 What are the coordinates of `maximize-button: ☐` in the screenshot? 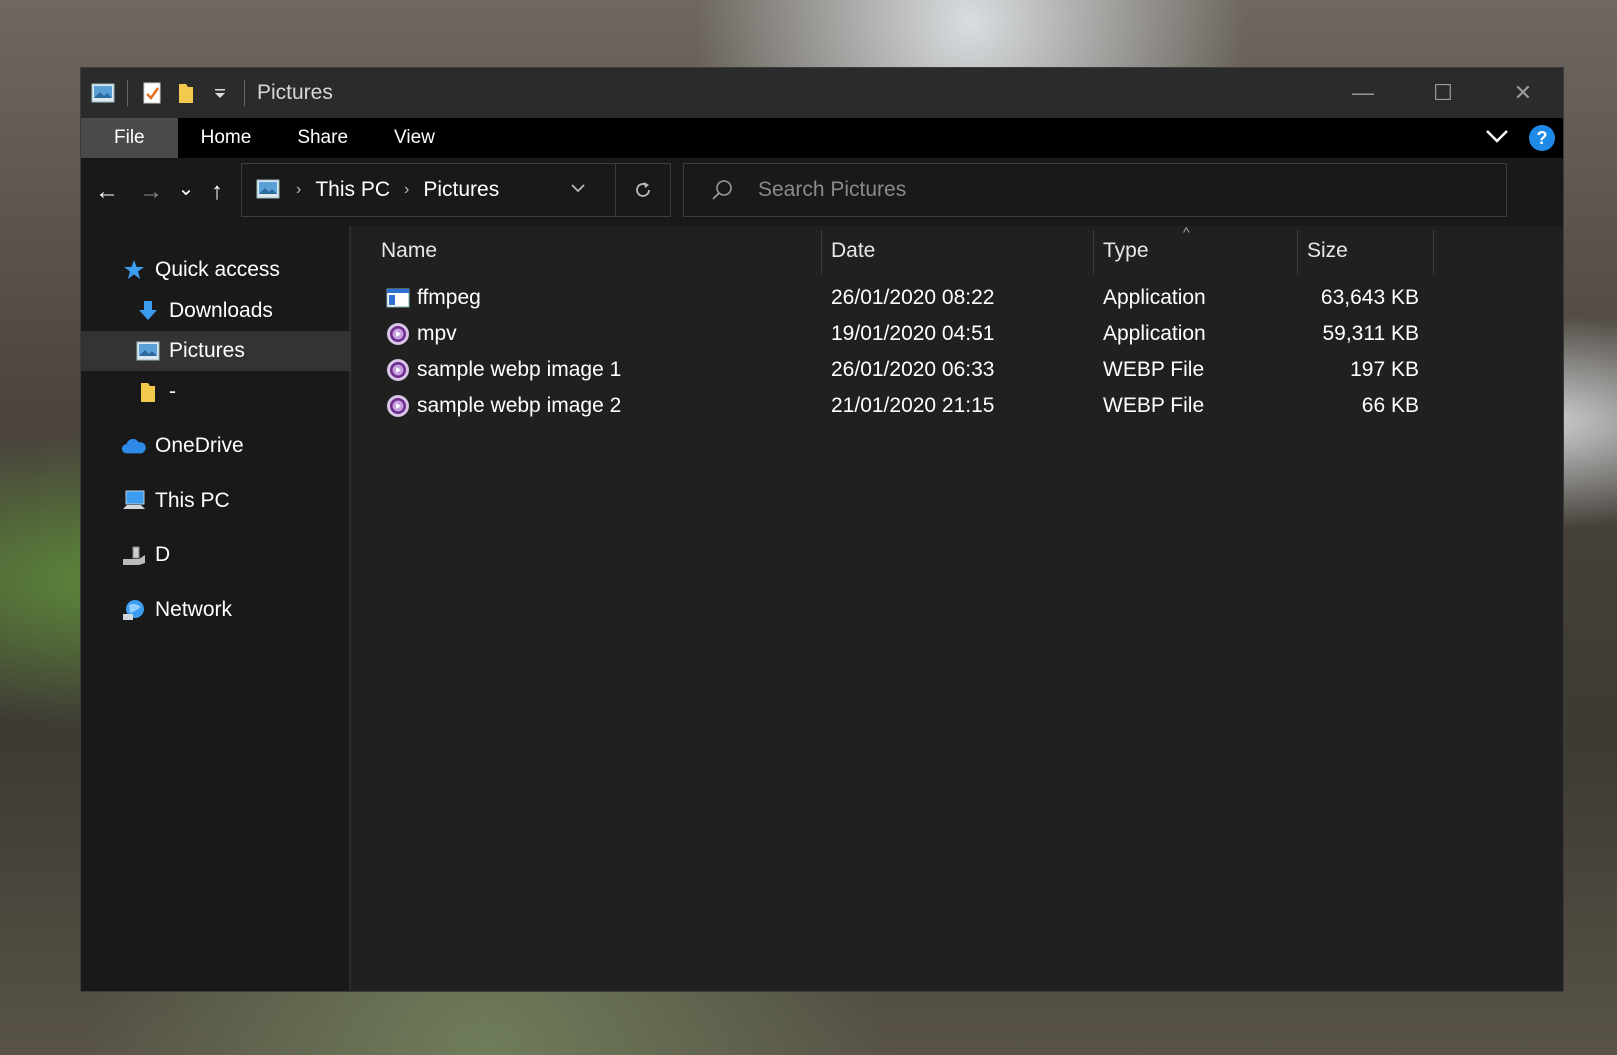 It's located at (1443, 93).